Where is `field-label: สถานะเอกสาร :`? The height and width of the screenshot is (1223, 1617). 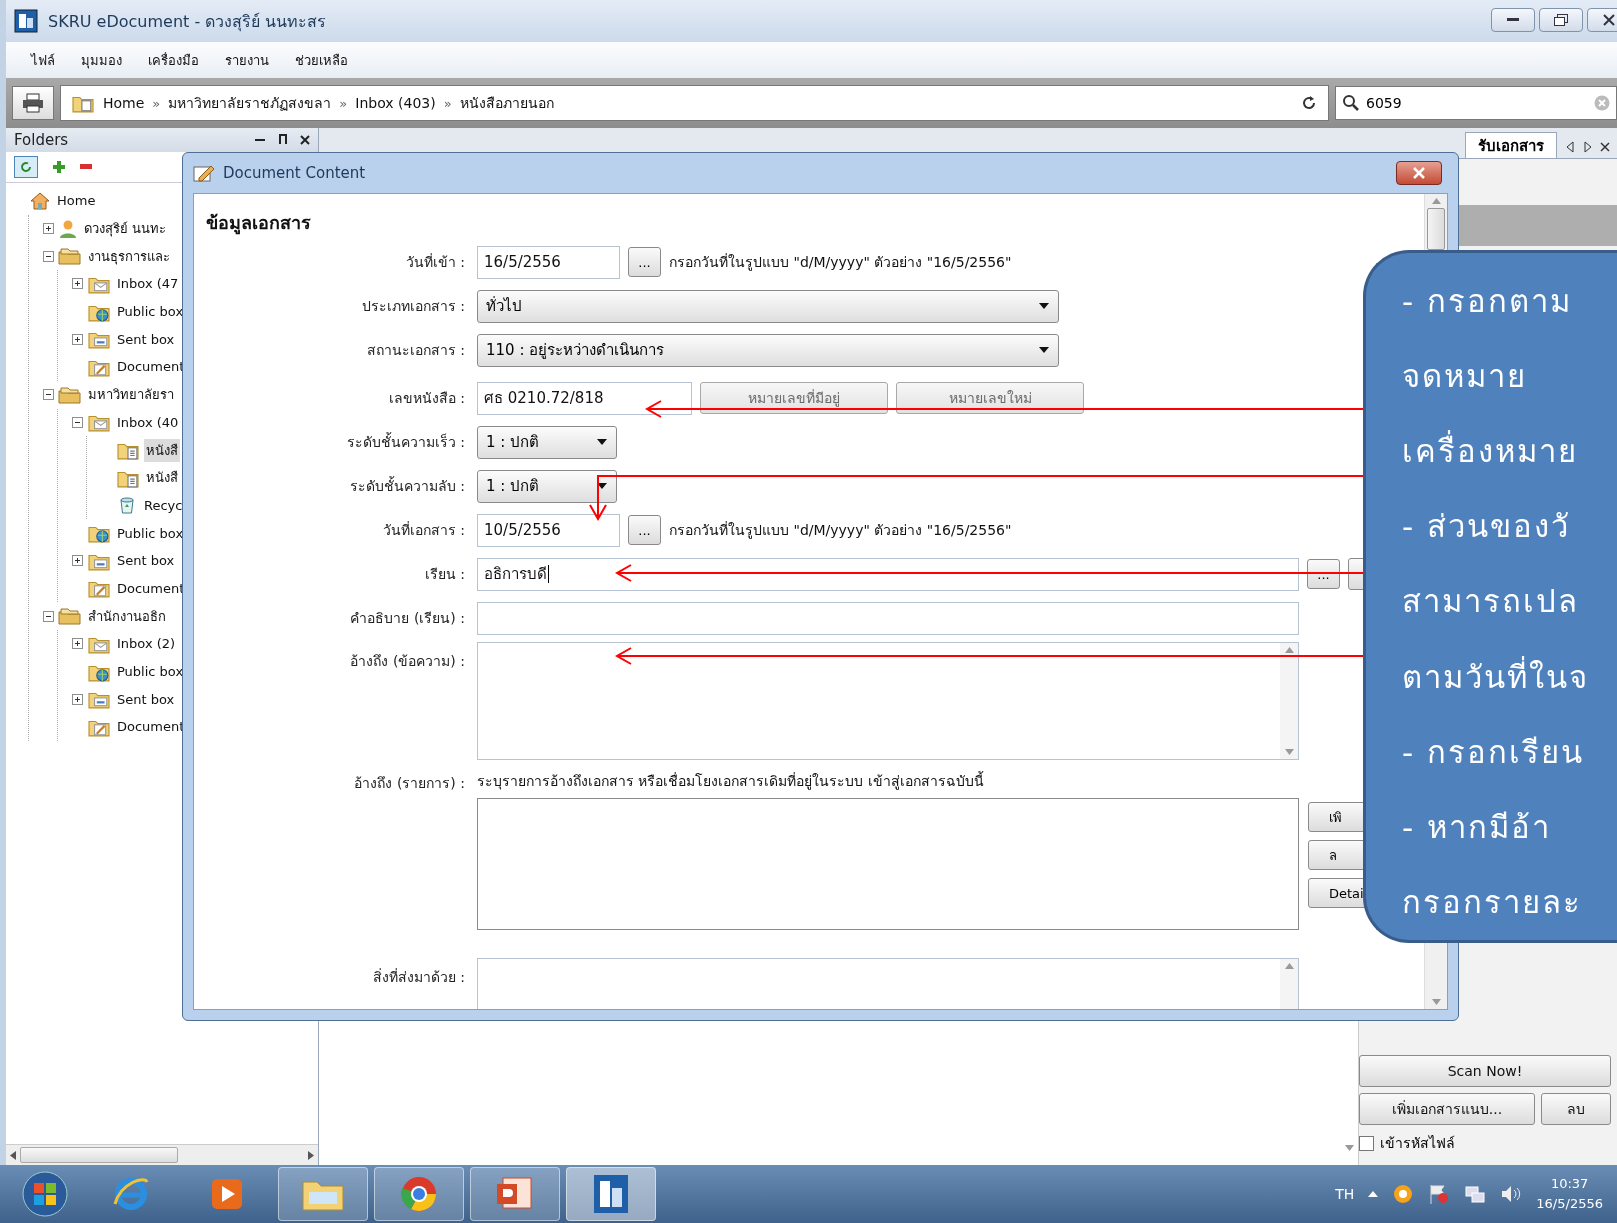 field-label: สถานะเอกสาร : is located at coordinates (415, 350).